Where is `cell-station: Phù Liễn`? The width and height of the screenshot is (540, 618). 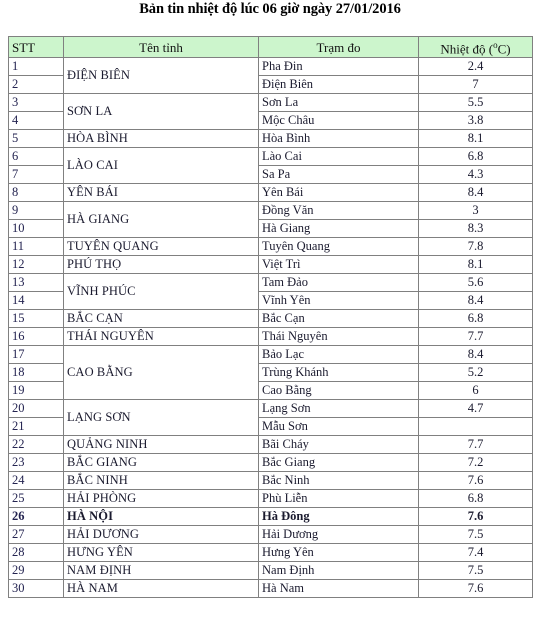
cell-station: Phù Liễn is located at coordinates (338, 499).